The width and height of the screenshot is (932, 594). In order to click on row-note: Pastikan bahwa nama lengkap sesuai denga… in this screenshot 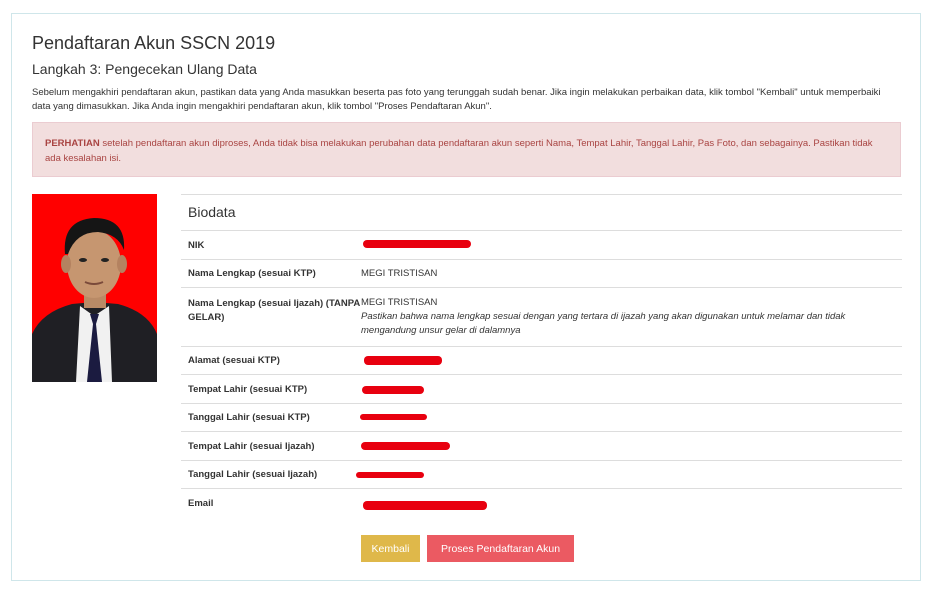, I will do `click(603, 323)`.